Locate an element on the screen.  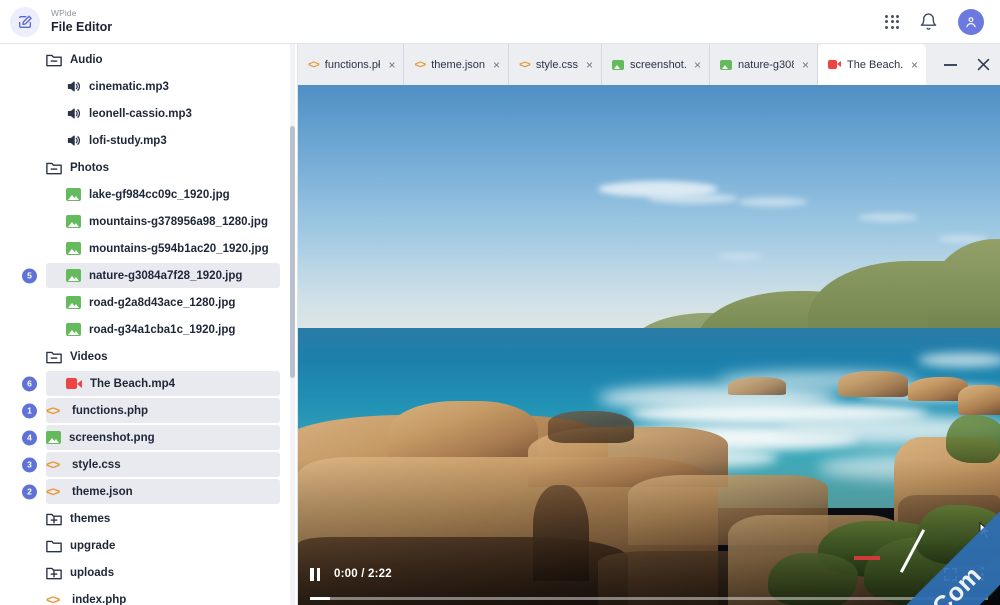
tab-label: The Beach.r is located at coordinates (875, 64).